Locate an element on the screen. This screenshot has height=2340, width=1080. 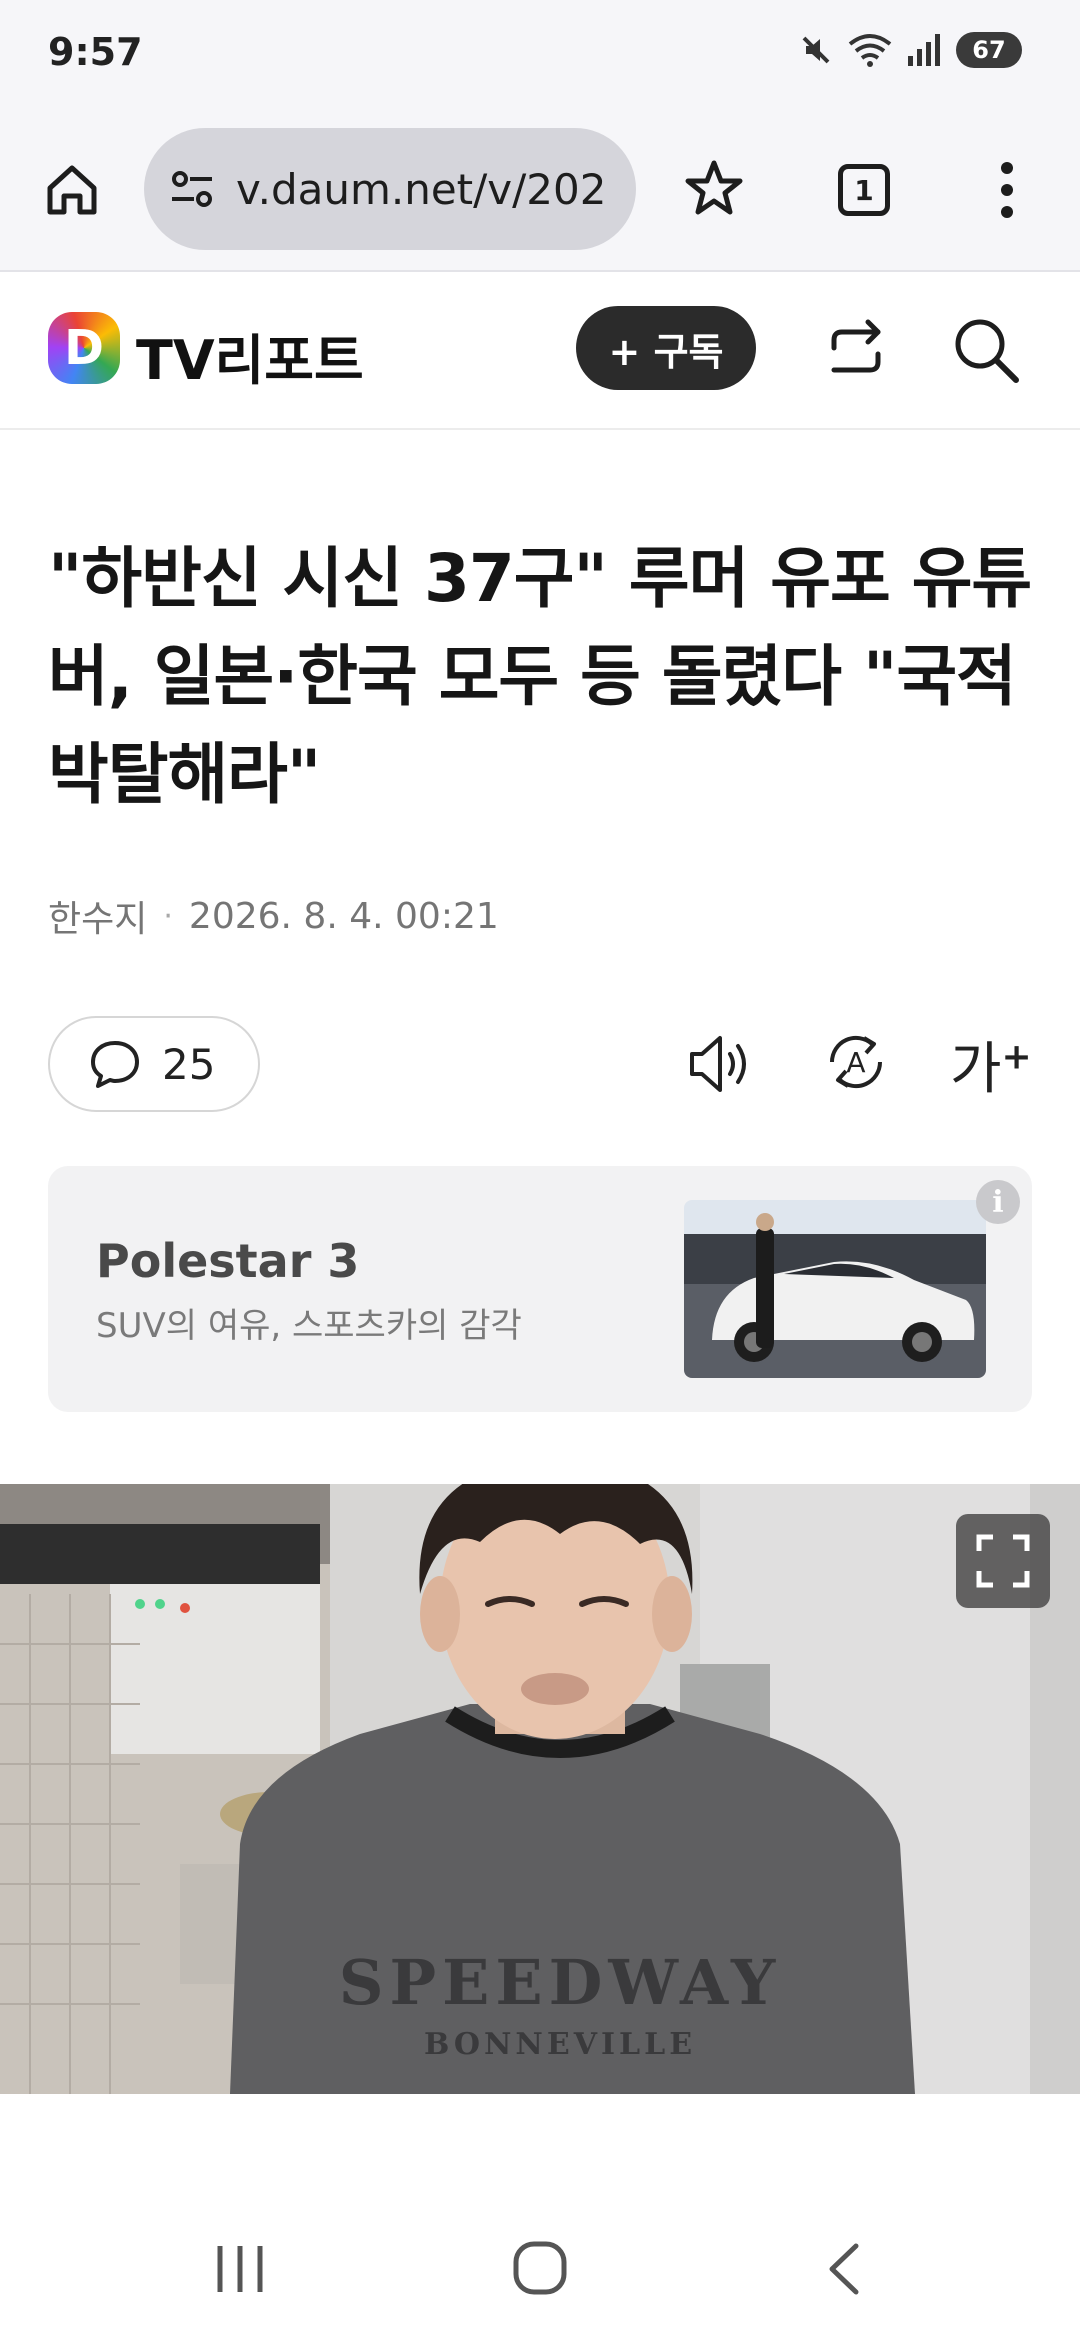
back-icon is located at coordinates (844, 2269).